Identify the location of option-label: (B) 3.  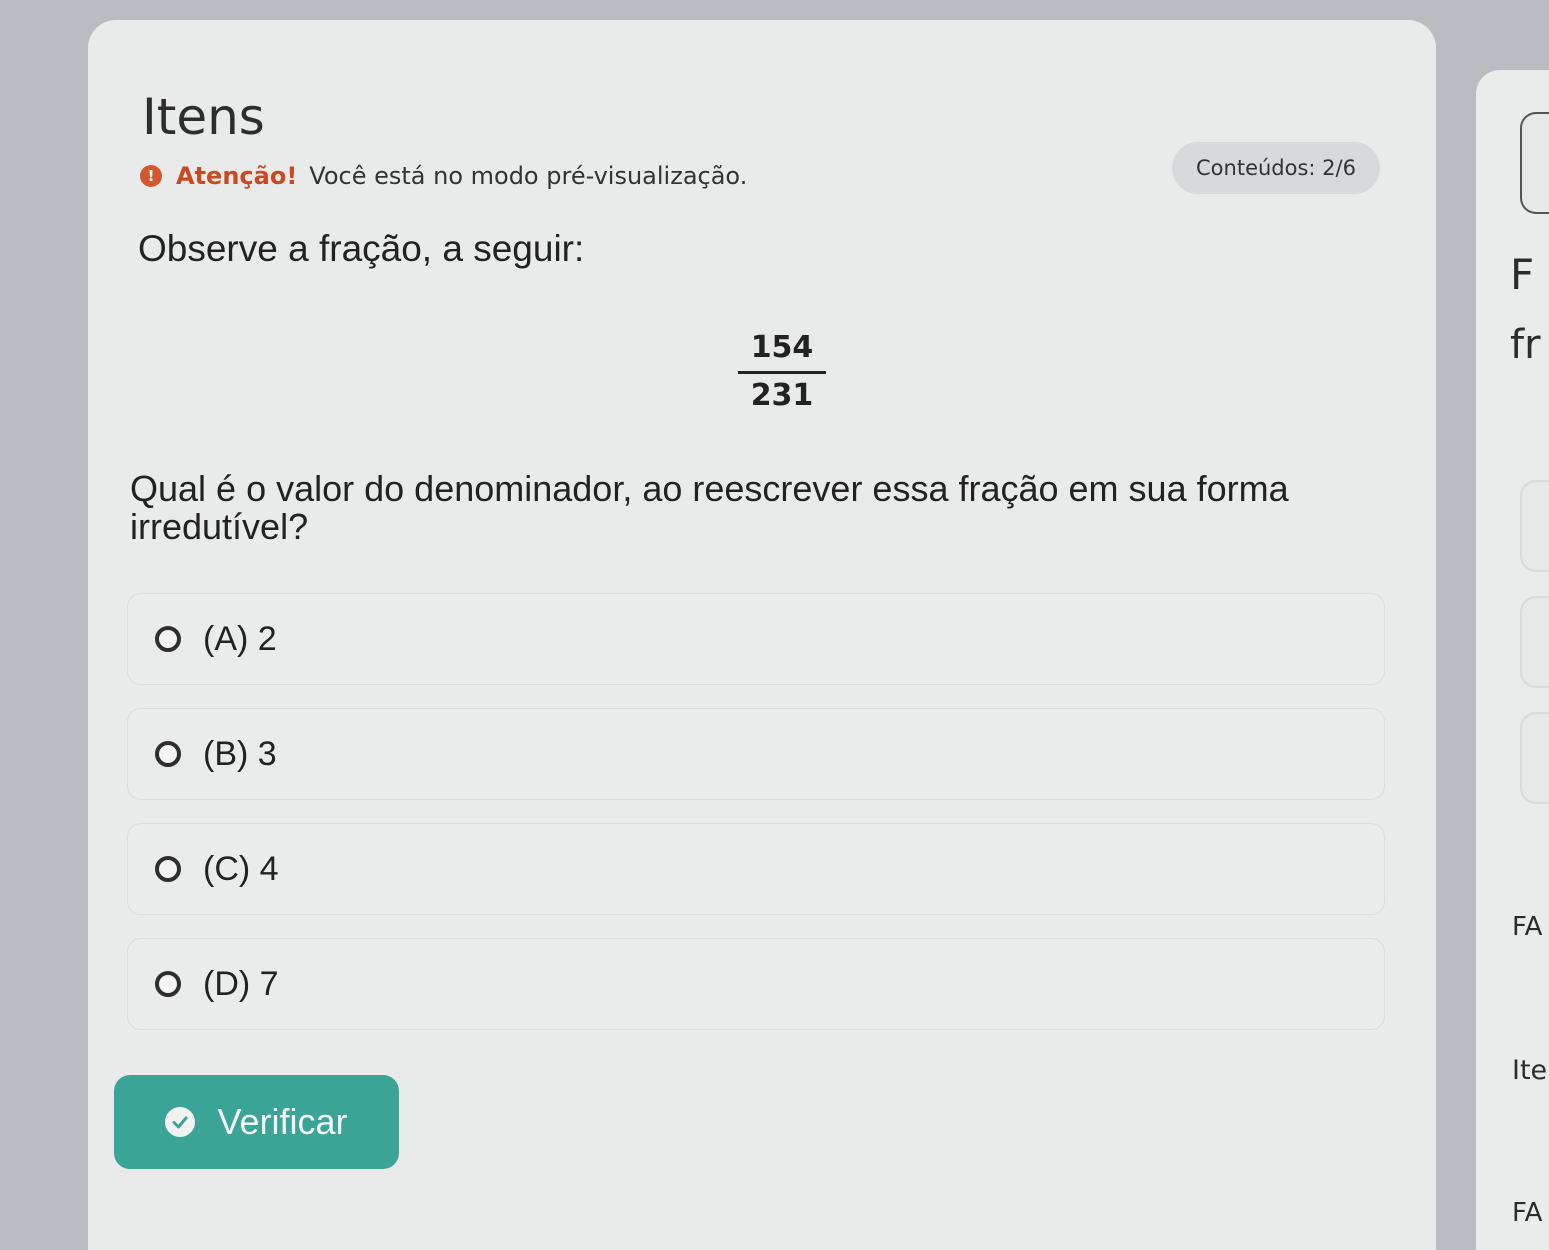
(240, 753).